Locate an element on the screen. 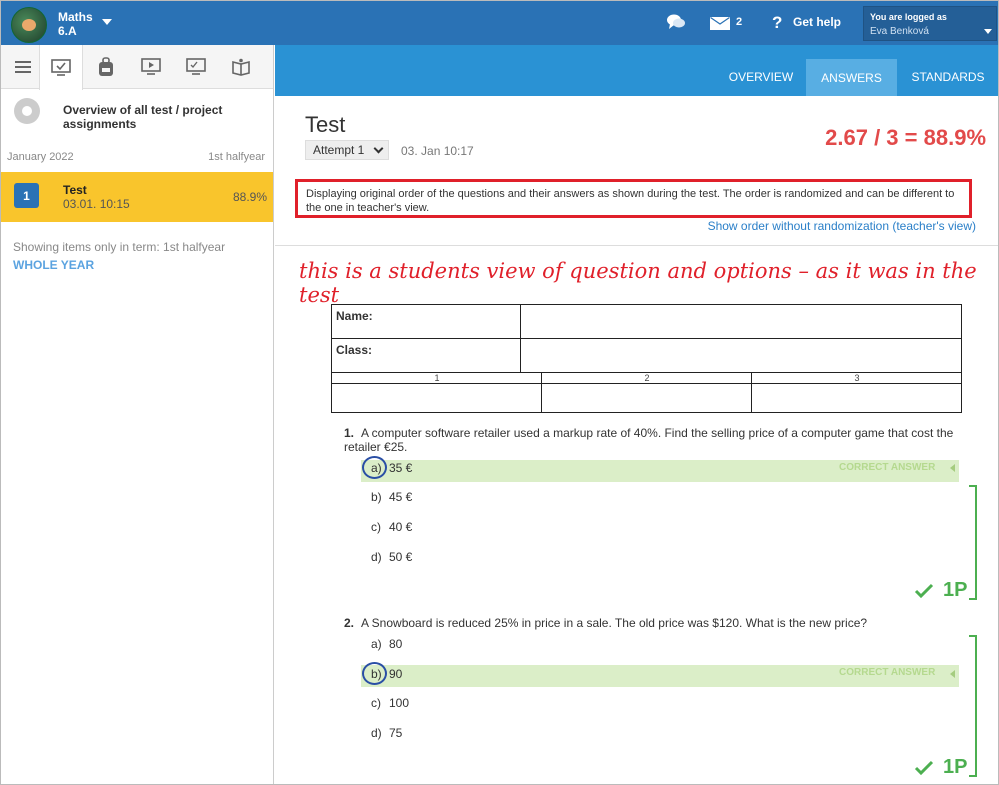 The width and height of the screenshot is (999, 785). option-text: 45 € is located at coordinates (401, 497).